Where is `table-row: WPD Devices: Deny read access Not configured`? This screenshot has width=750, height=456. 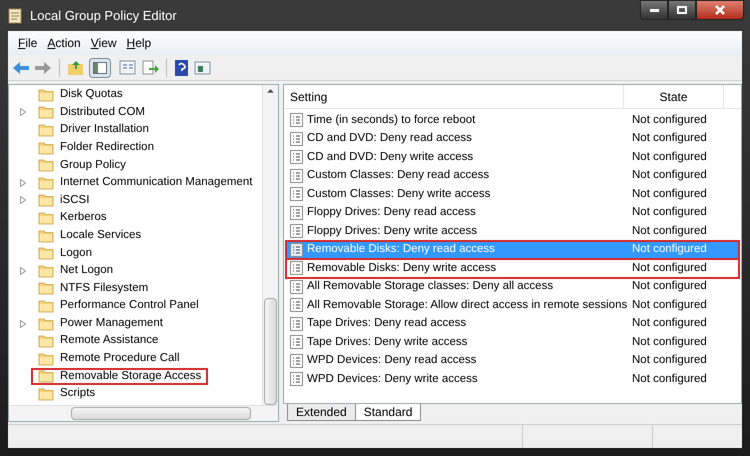
table-row: WPD Devices: Deny read access Not configured is located at coordinates (512, 361).